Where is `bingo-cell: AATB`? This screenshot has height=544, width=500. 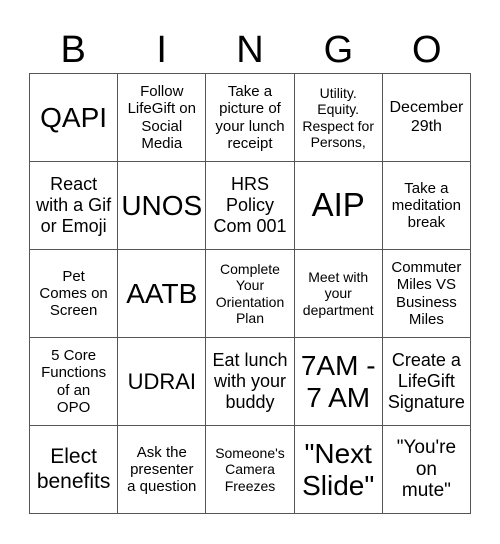 bingo-cell: AATB is located at coordinates (162, 294).